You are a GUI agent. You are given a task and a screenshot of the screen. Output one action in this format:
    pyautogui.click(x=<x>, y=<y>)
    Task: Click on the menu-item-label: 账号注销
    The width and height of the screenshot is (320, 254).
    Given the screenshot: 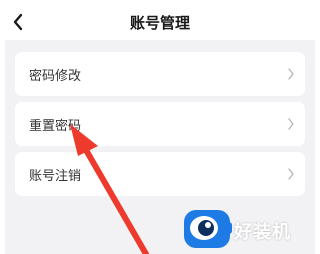 What is the action you would take?
    pyautogui.click(x=55, y=176)
    